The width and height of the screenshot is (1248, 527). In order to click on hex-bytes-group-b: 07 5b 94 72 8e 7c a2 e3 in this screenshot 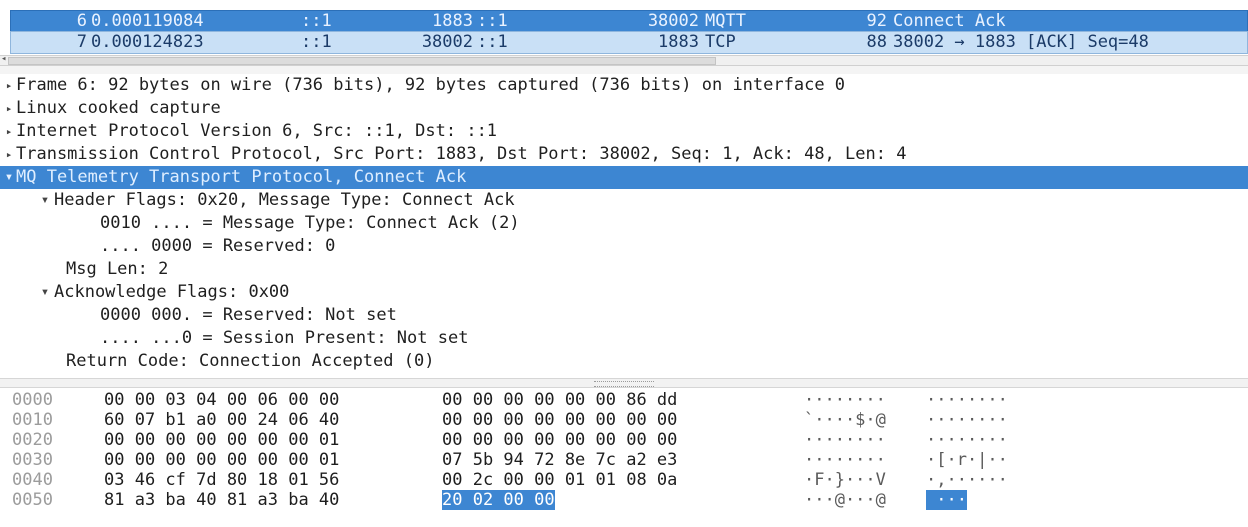, I will do `click(559, 460)`.